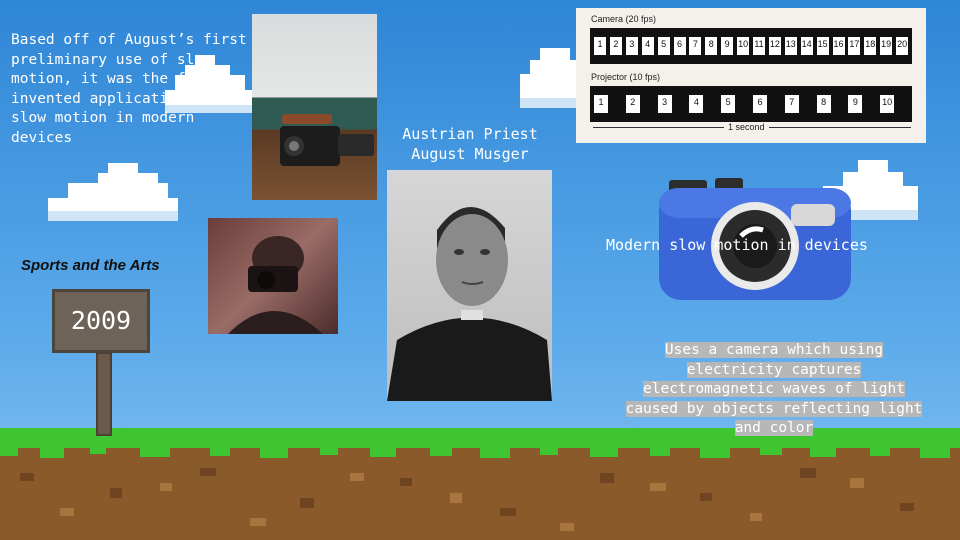 This screenshot has height=540, width=960. I want to click on camera-frame: 15, so click(822, 46).